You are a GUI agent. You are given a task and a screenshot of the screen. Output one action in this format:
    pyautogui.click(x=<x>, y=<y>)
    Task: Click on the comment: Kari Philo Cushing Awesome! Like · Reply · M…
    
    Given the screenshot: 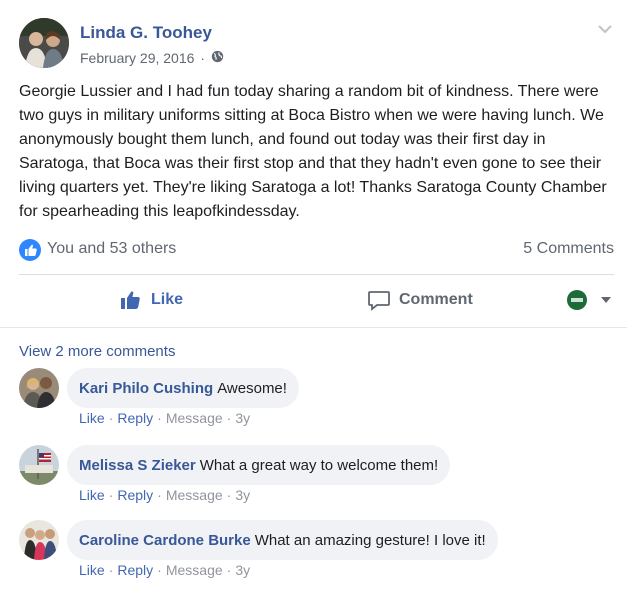 What is the action you would take?
    pyautogui.click(x=319, y=399)
    